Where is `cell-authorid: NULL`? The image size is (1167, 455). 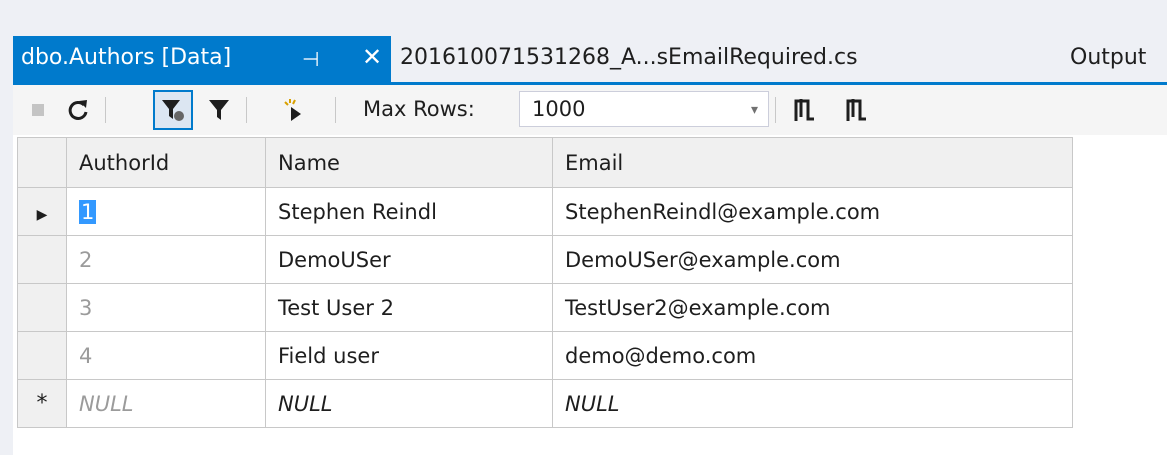 cell-authorid: NULL is located at coordinates (166, 403).